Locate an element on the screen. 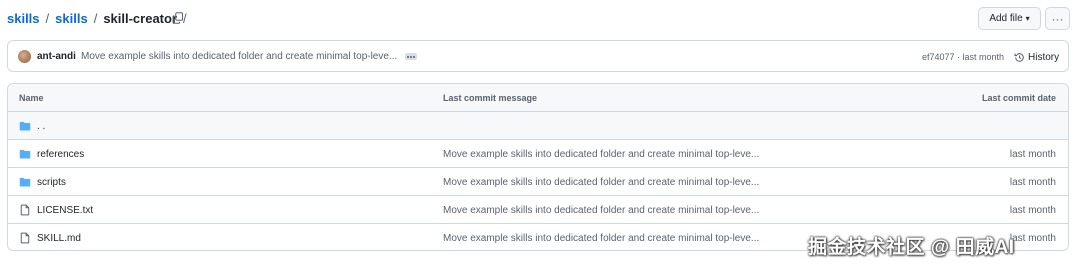  watermark: 掘金技术社区 @ 田威AI is located at coordinates (911, 247).